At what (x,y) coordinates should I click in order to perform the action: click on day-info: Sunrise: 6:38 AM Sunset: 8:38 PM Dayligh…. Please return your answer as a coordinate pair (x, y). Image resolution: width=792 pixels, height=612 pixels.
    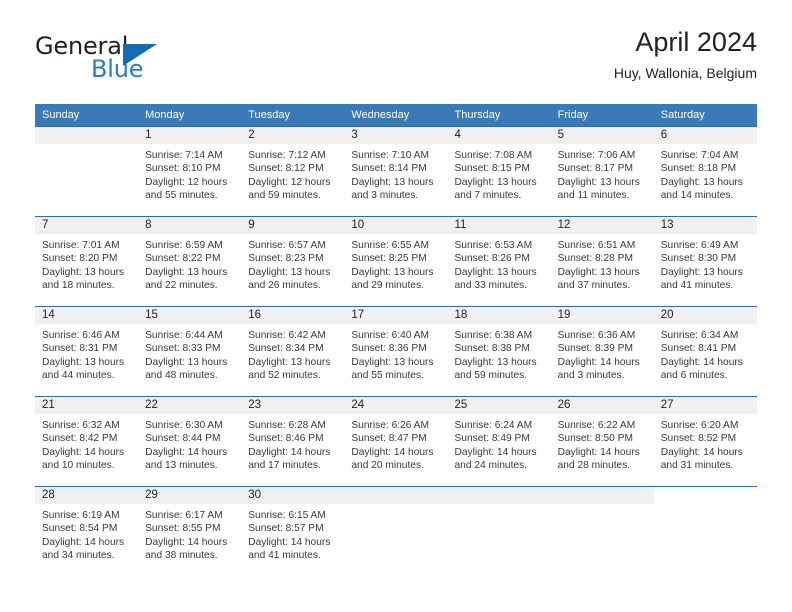
    Looking at the image, I should click on (499, 353).